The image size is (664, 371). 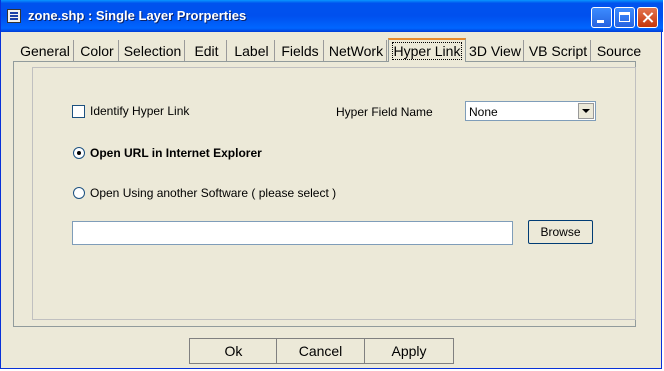 What do you see at coordinates (530, 111) in the screenshot?
I see `hyper-field-name-select: None` at bounding box center [530, 111].